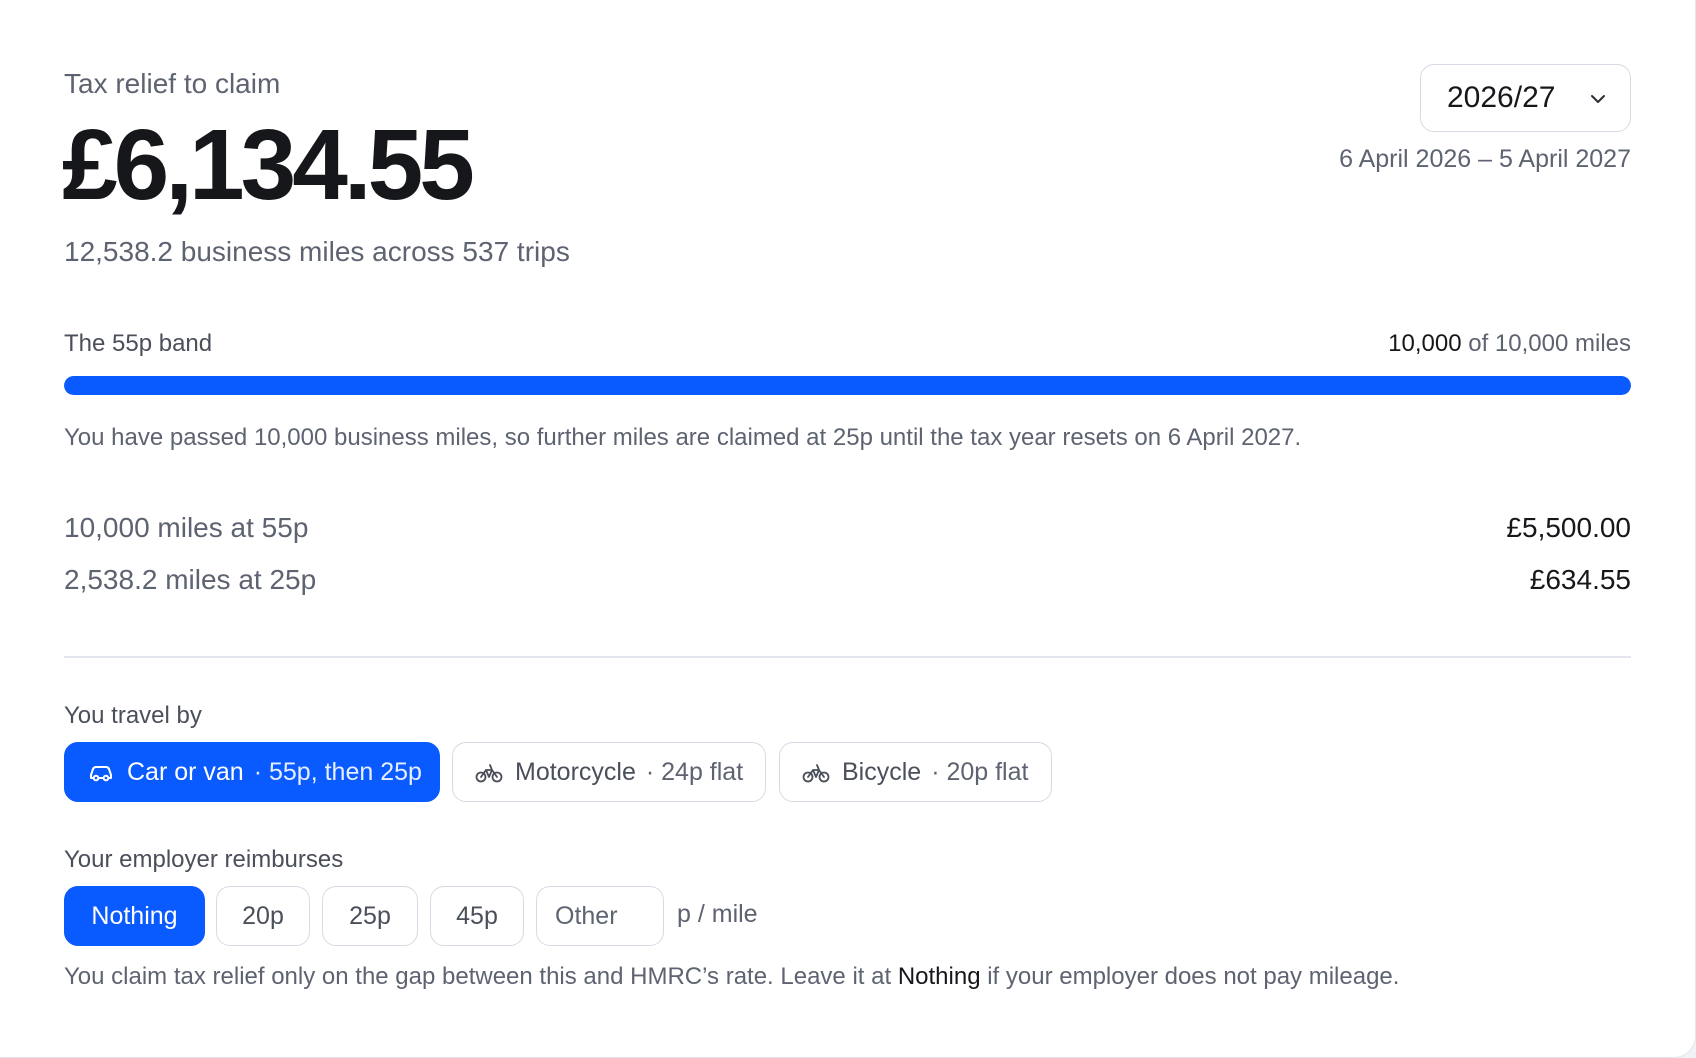 The width and height of the screenshot is (1696, 1058). What do you see at coordinates (882, 771) in the screenshot?
I see `travel-mode-name: Bicycle` at bounding box center [882, 771].